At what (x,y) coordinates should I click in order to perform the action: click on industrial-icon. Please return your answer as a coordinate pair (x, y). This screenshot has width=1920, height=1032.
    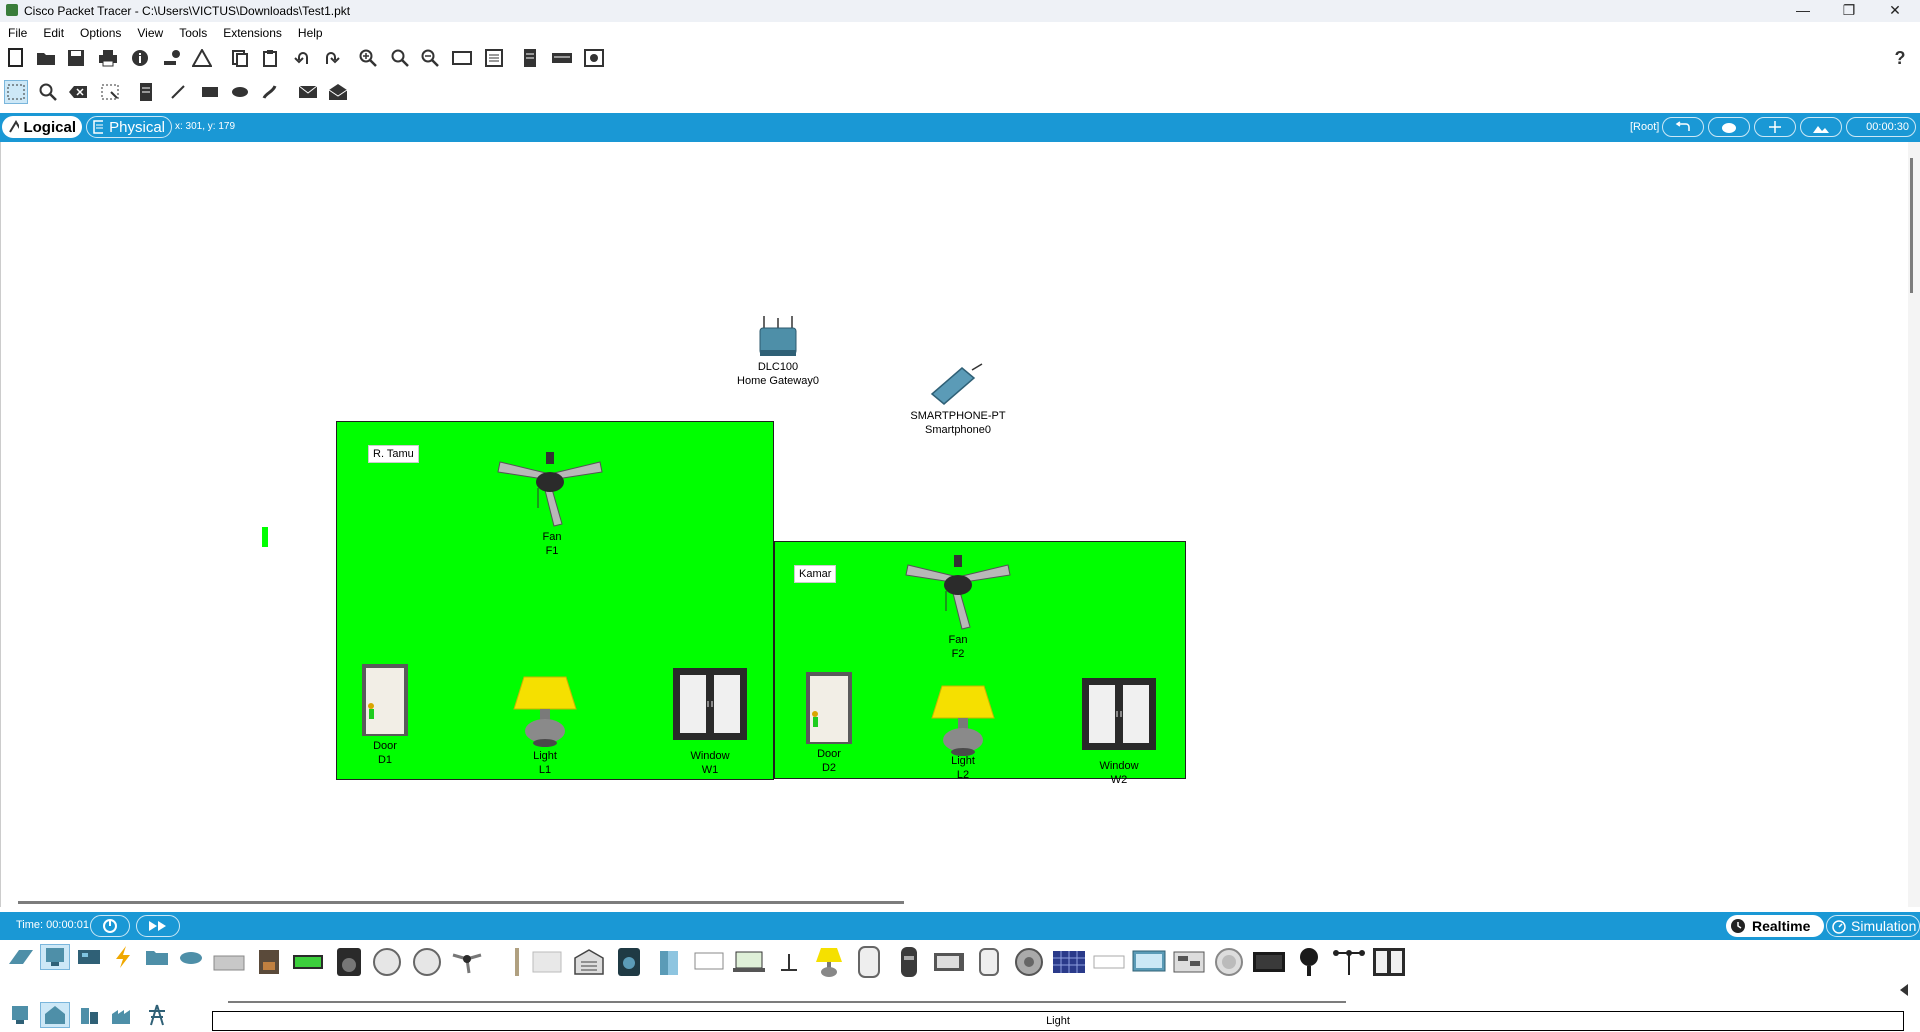
    Looking at the image, I should click on (123, 1015).